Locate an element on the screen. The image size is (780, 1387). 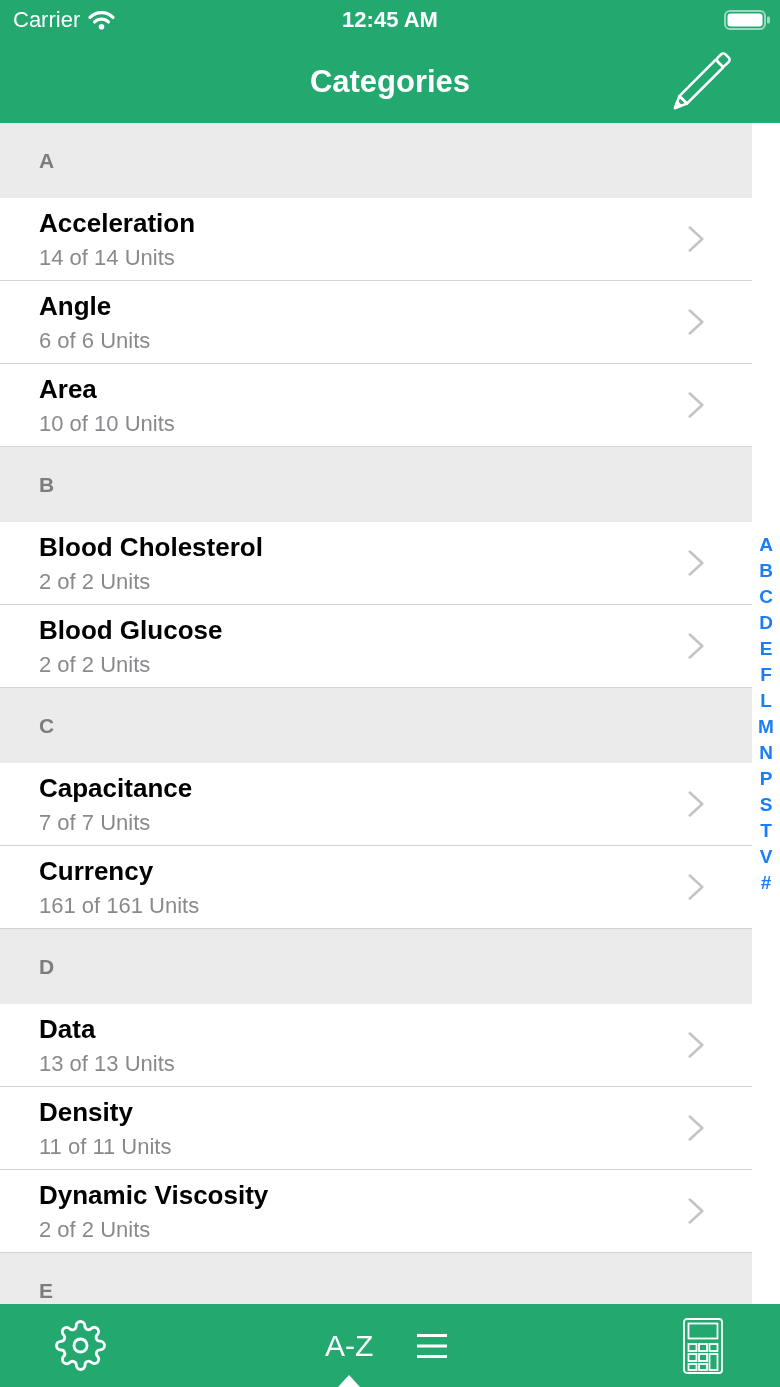
selection-triangle-icon is located at coordinates (349, 1381).